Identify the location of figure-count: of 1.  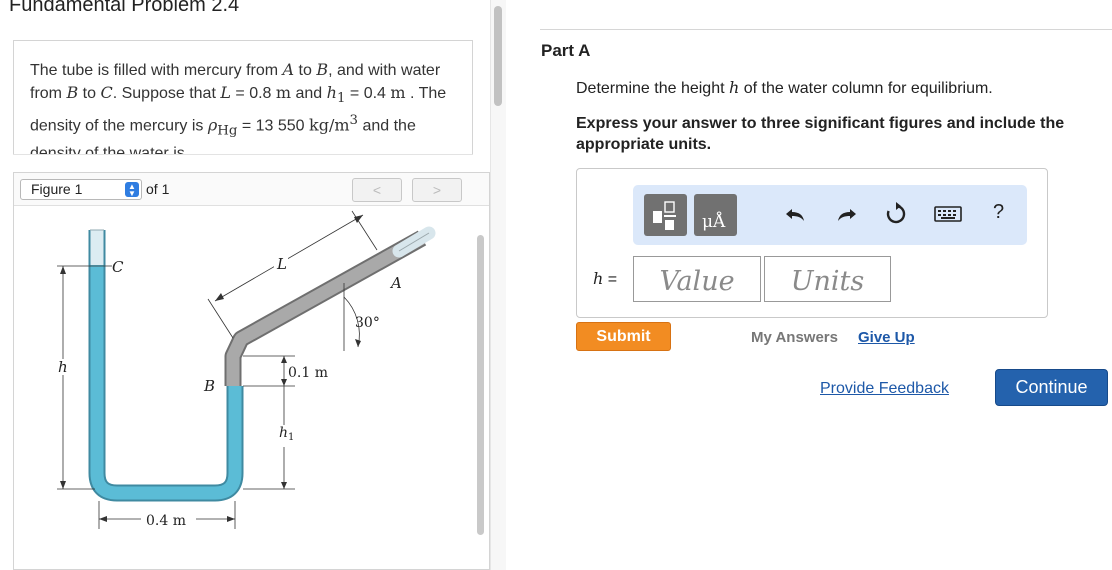
(158, 189).